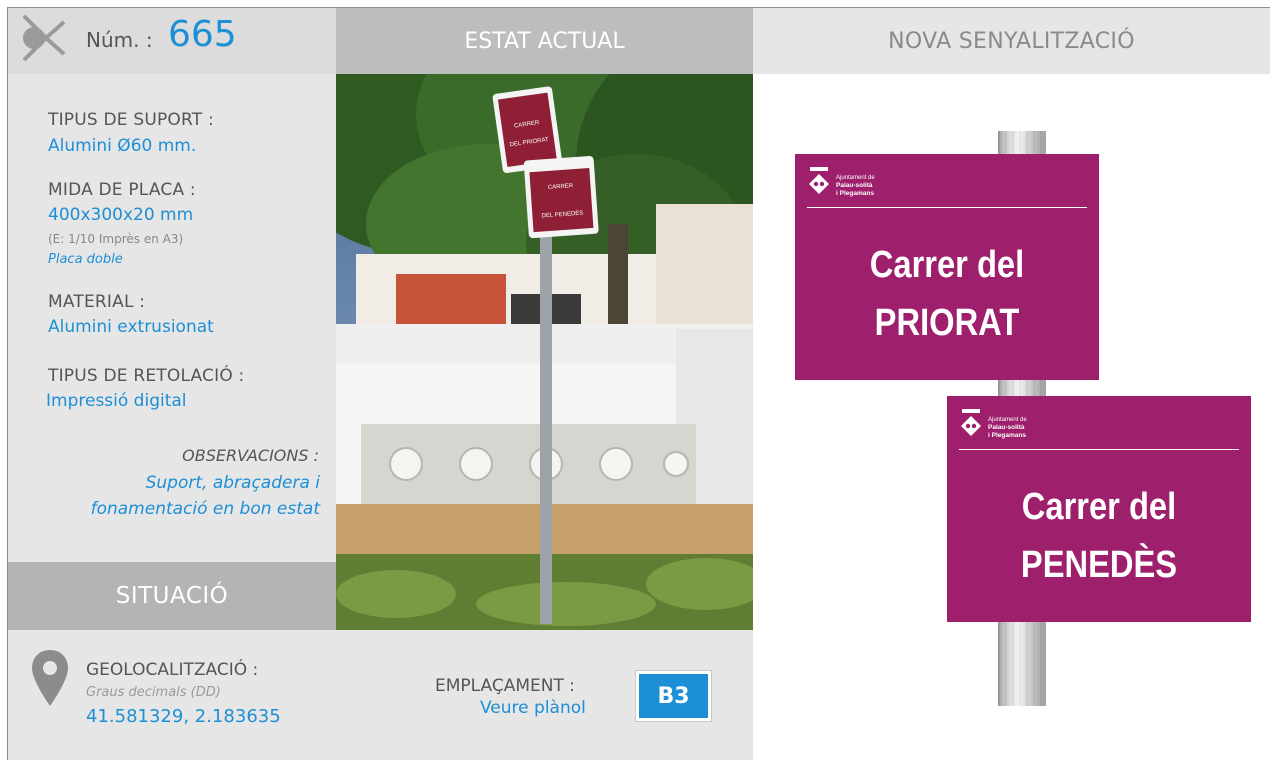  Describe the element at coordinates (85, 259) in the screenshot. I see `plate-type: Placa doble` at that location.